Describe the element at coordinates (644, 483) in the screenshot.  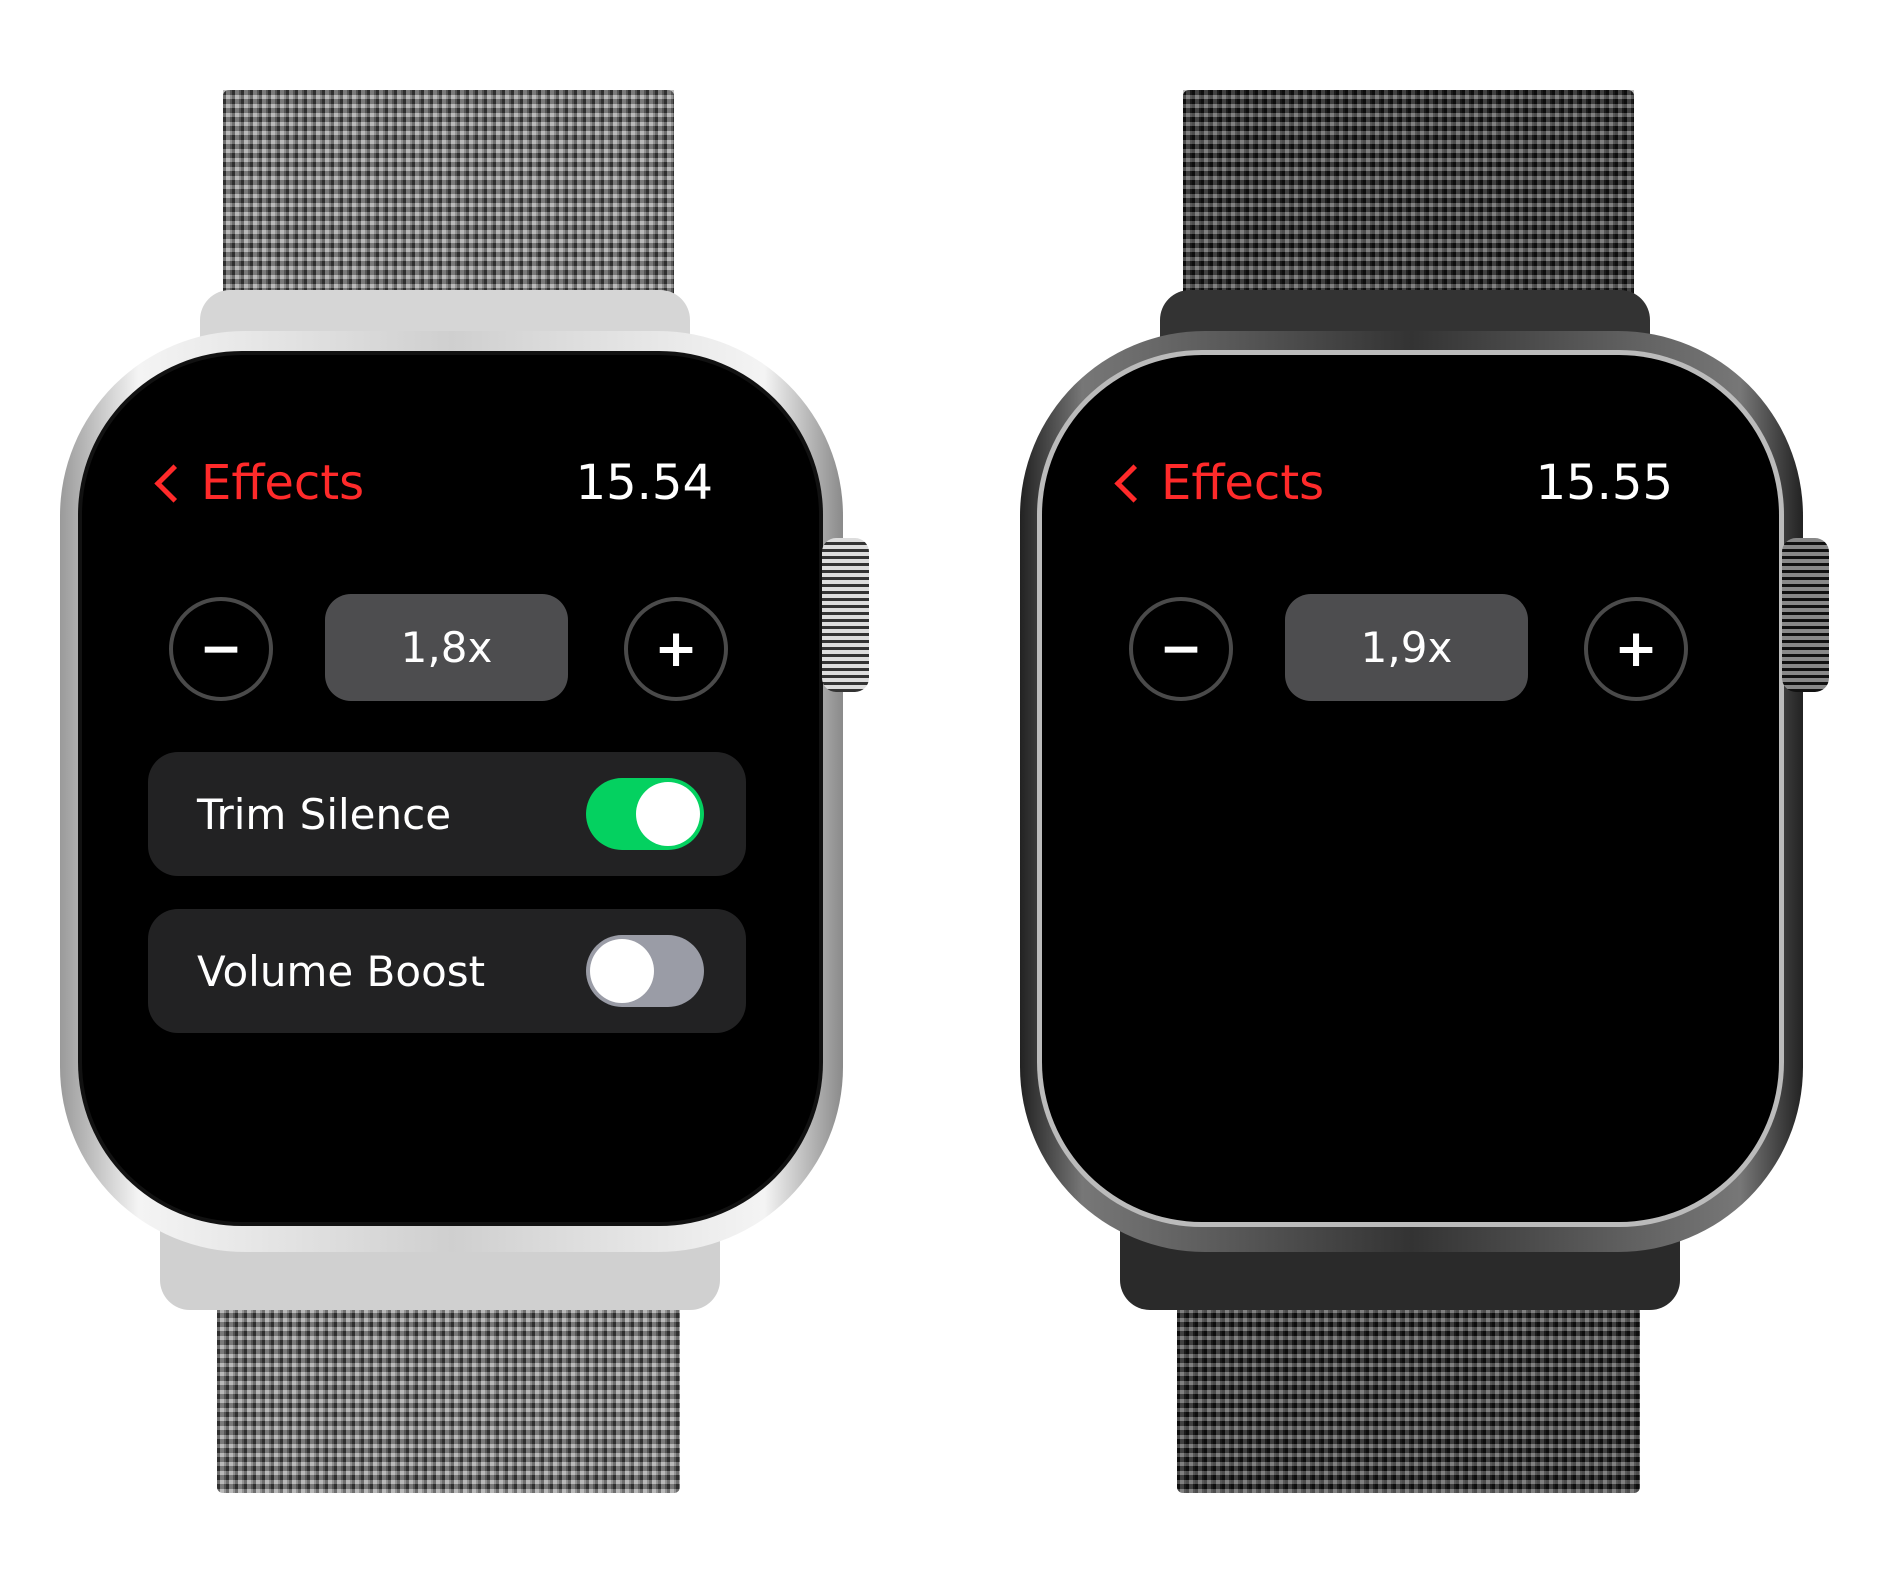
I see `clock-time: 15.54` at that location.